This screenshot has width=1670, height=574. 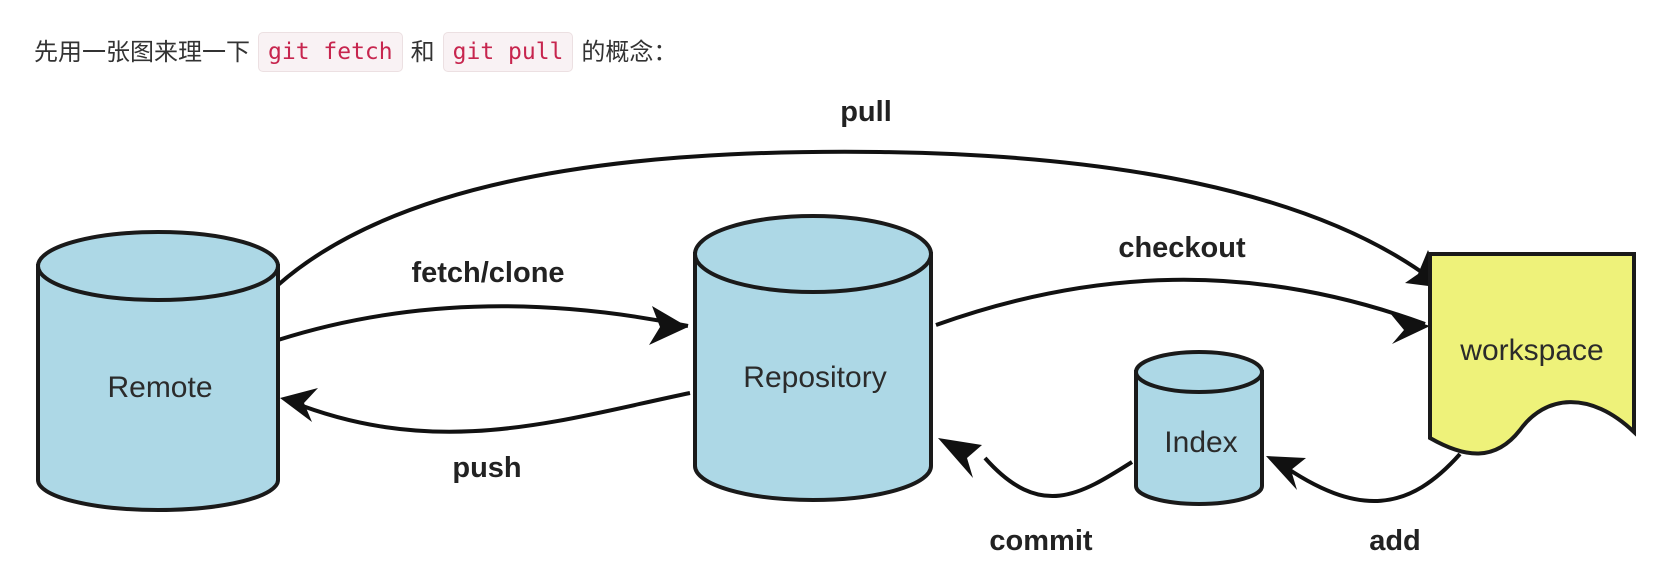 What do you see at coordinates (491, 412) in the screenshot?
I see `push-arrow` at bounding box center [491, 412].